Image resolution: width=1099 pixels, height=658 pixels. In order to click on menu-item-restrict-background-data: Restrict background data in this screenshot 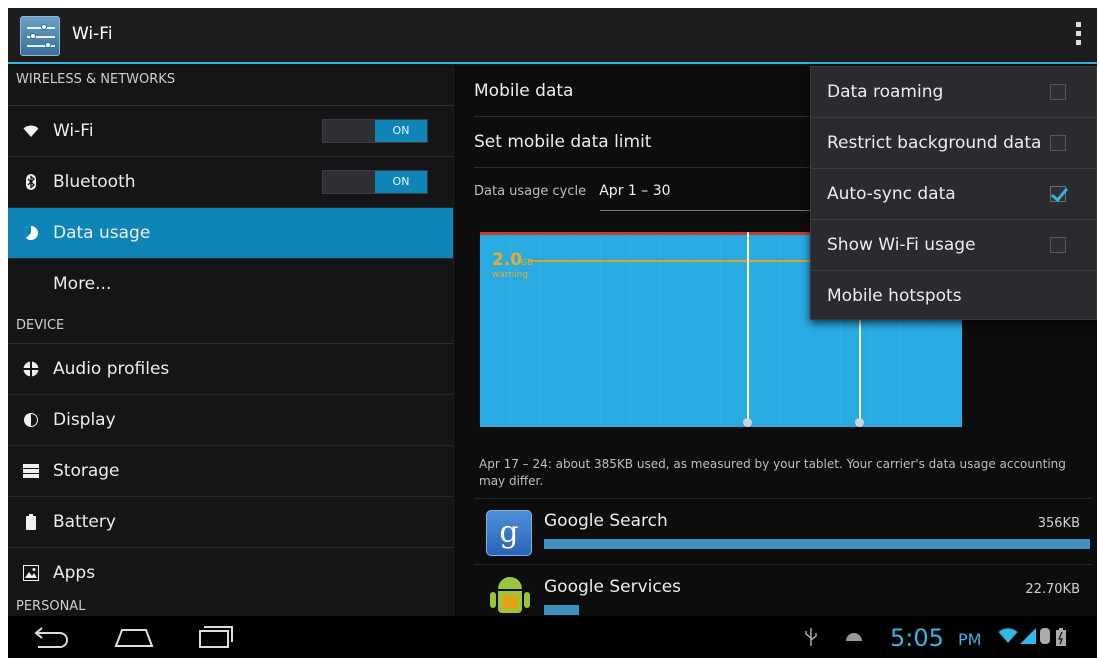, I will do `click(953, 143)`.